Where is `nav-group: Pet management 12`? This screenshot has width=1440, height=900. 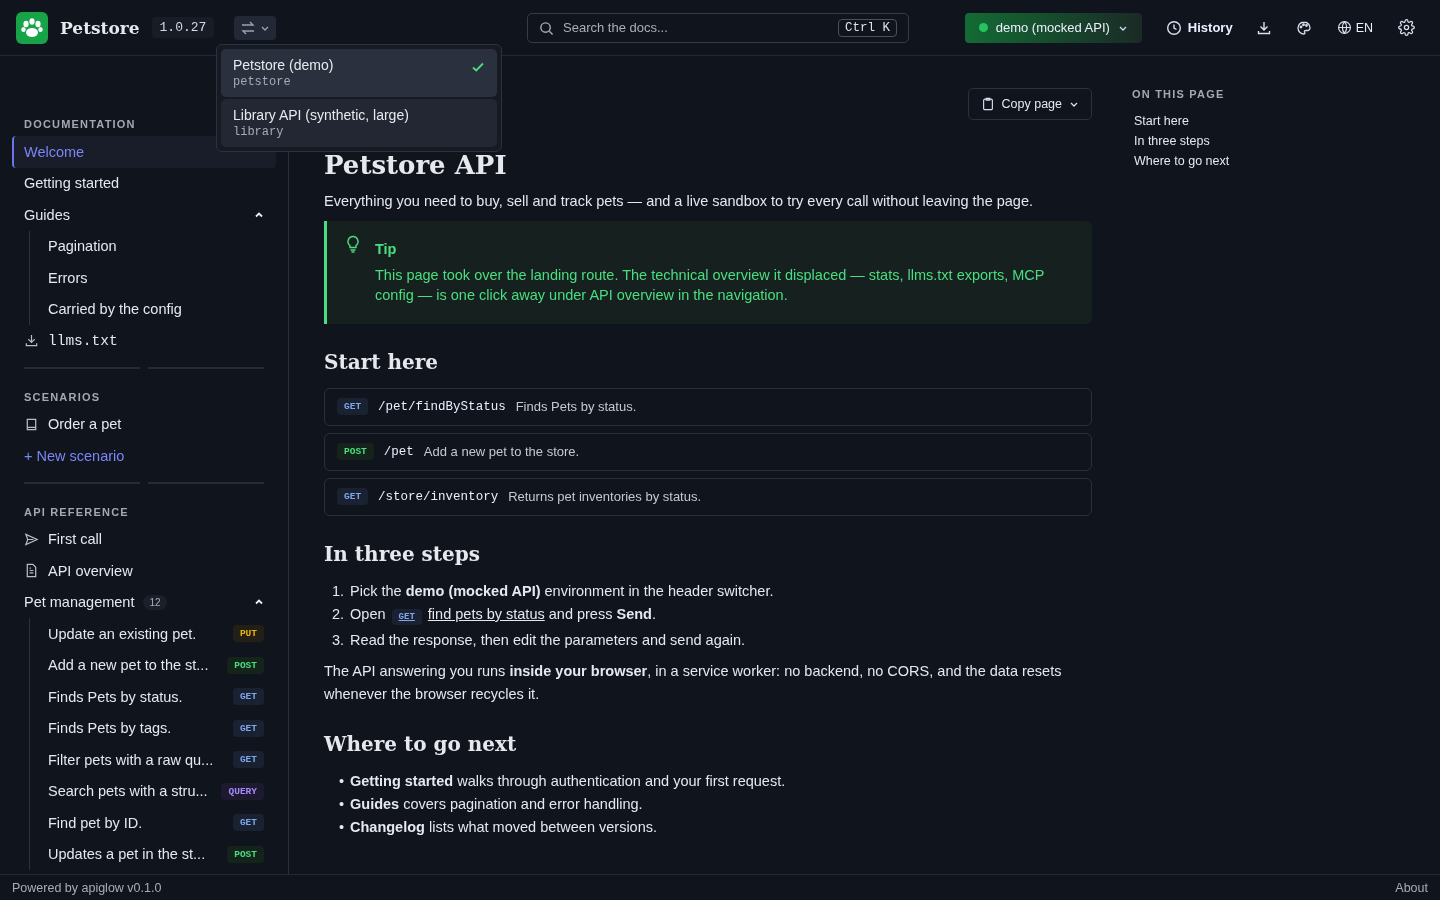 nav-group: Pet management 12 is located at coordinates (144, 602).